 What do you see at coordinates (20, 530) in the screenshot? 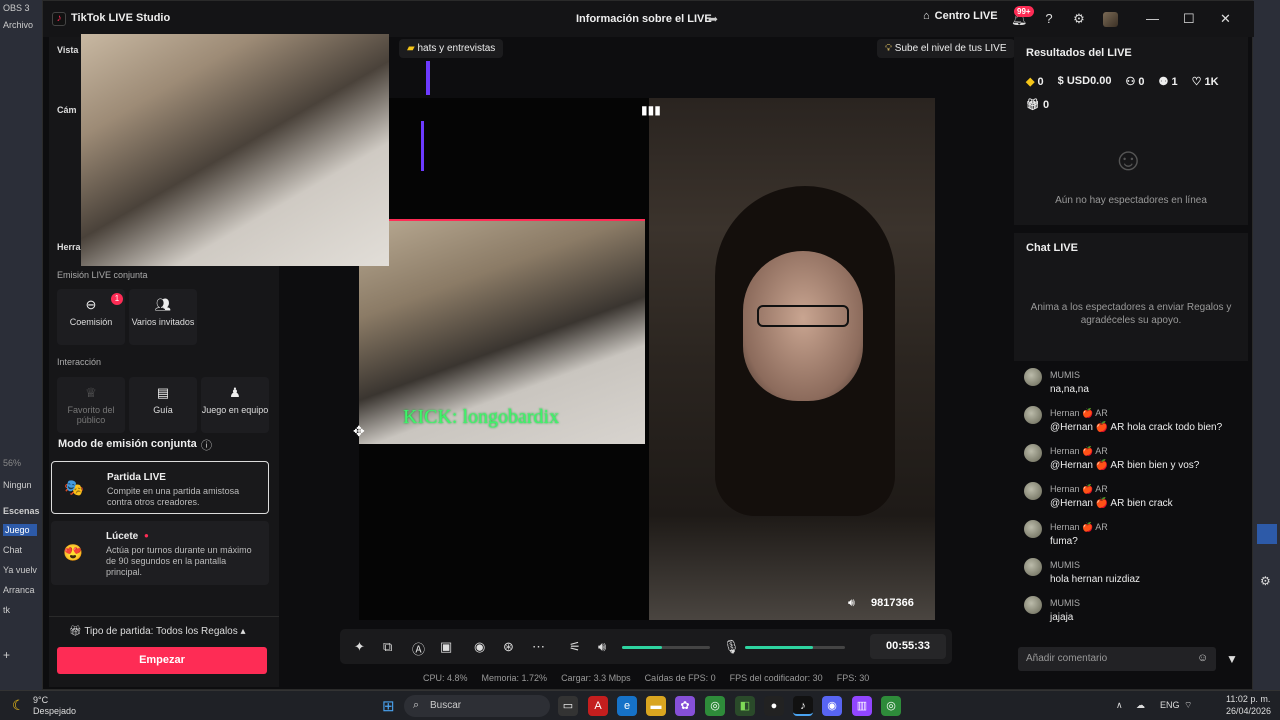
I see `obs-scene-item: Juego` at bounding box center [20, 530].